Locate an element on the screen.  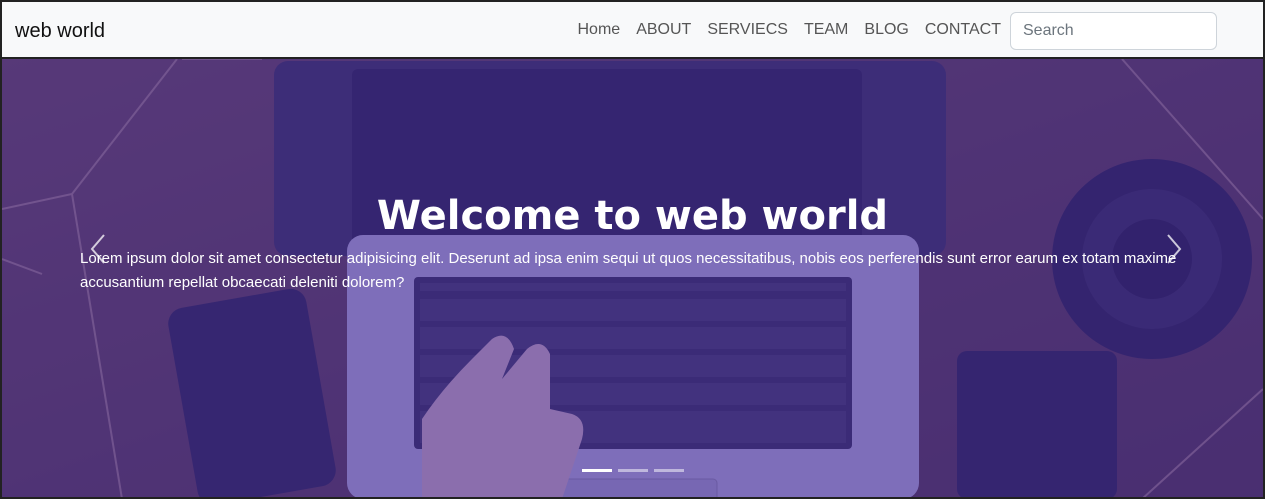
chevron-right-icon is located at coordinates (1174, 249).